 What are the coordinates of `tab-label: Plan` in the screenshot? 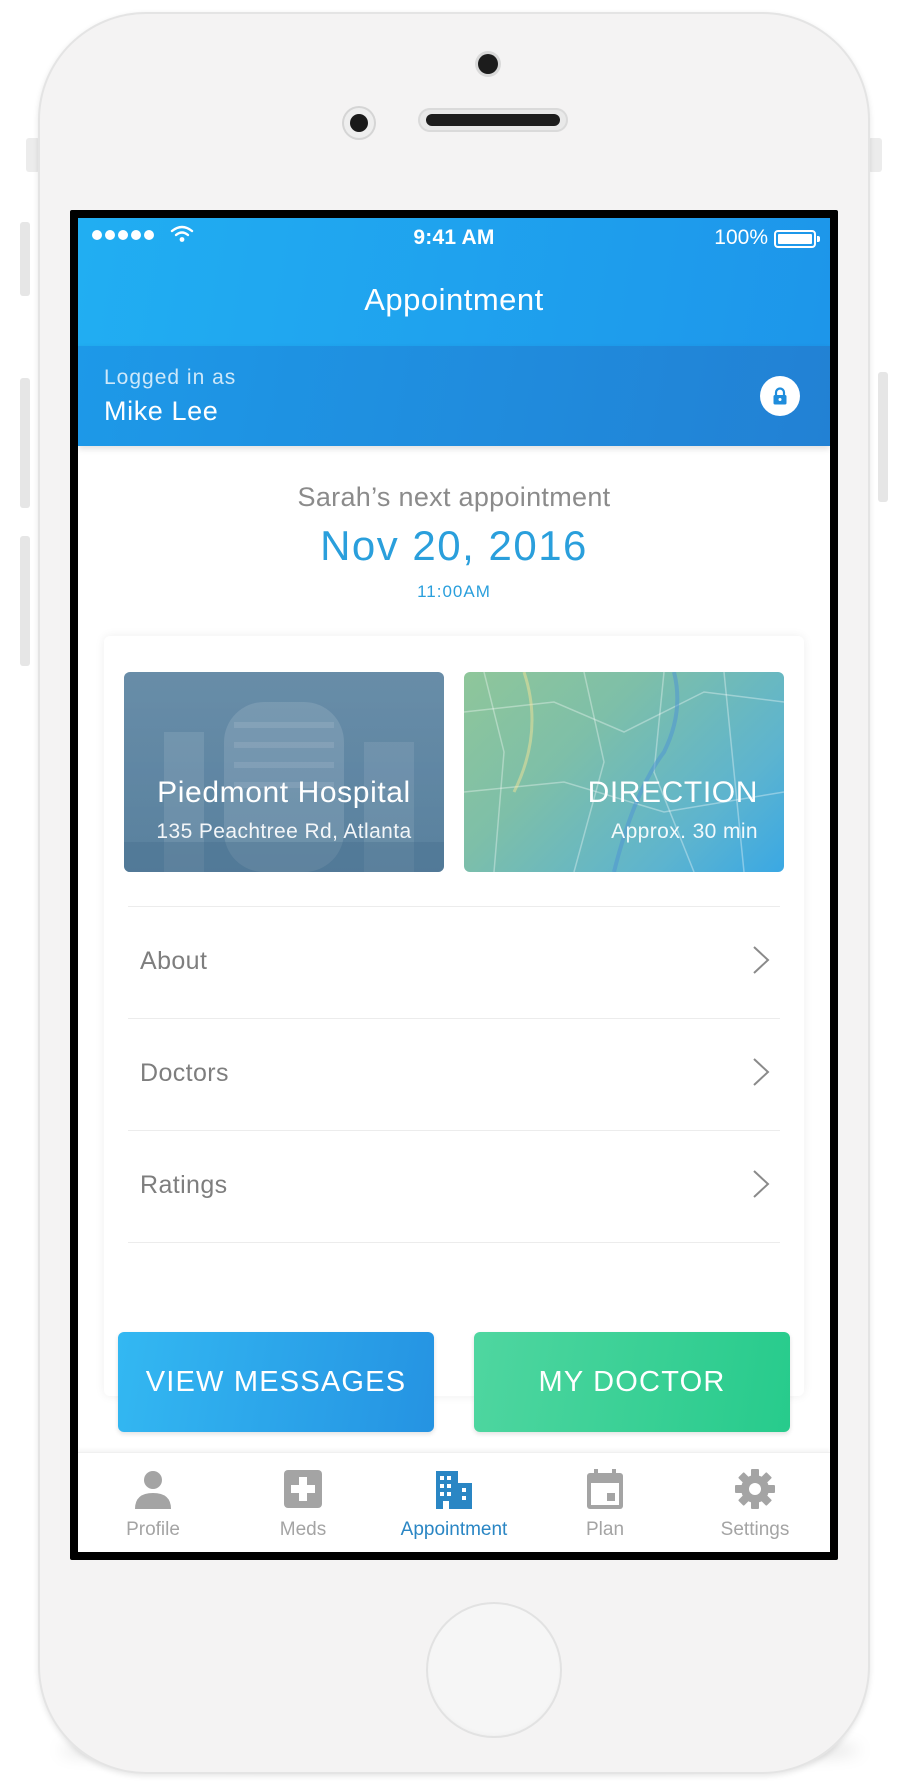 It's located at (605, 1529).